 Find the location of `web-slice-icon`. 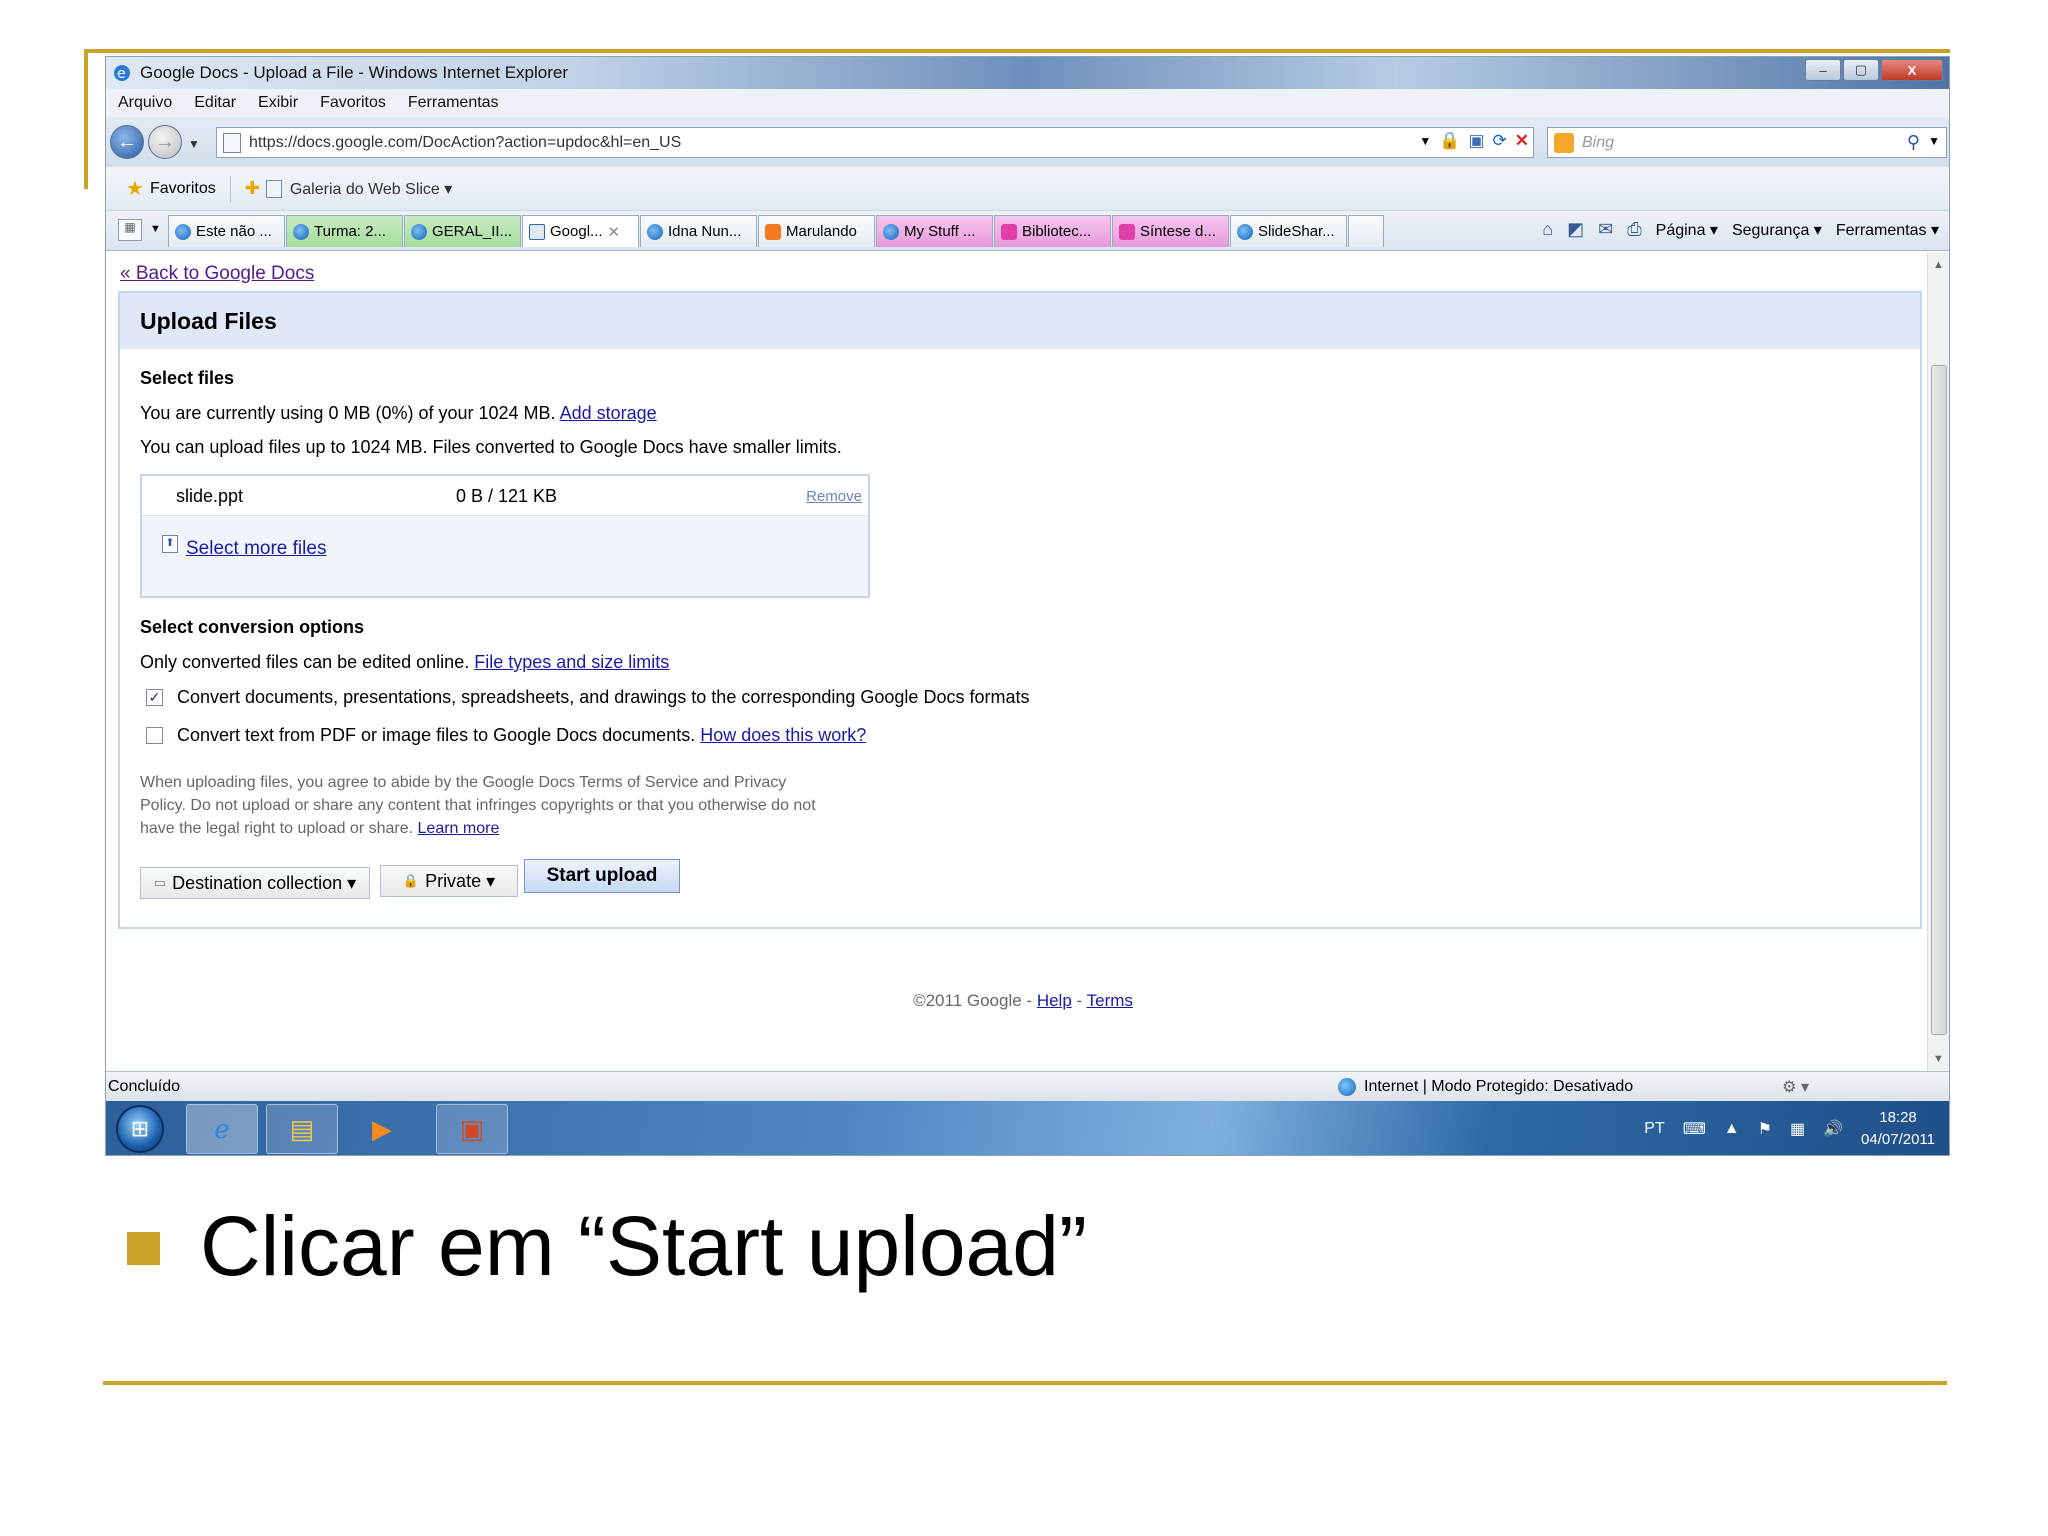

web-slice-icon is located at coordinates (273, 188).